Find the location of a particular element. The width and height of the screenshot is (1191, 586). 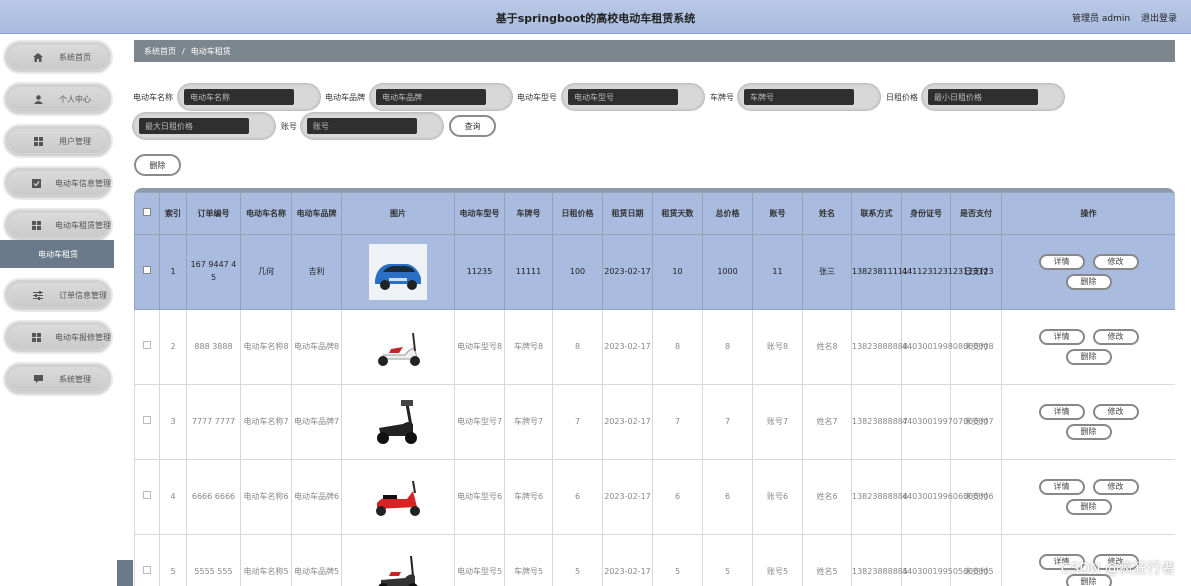

home-icon is located at coordinates (38, 57).